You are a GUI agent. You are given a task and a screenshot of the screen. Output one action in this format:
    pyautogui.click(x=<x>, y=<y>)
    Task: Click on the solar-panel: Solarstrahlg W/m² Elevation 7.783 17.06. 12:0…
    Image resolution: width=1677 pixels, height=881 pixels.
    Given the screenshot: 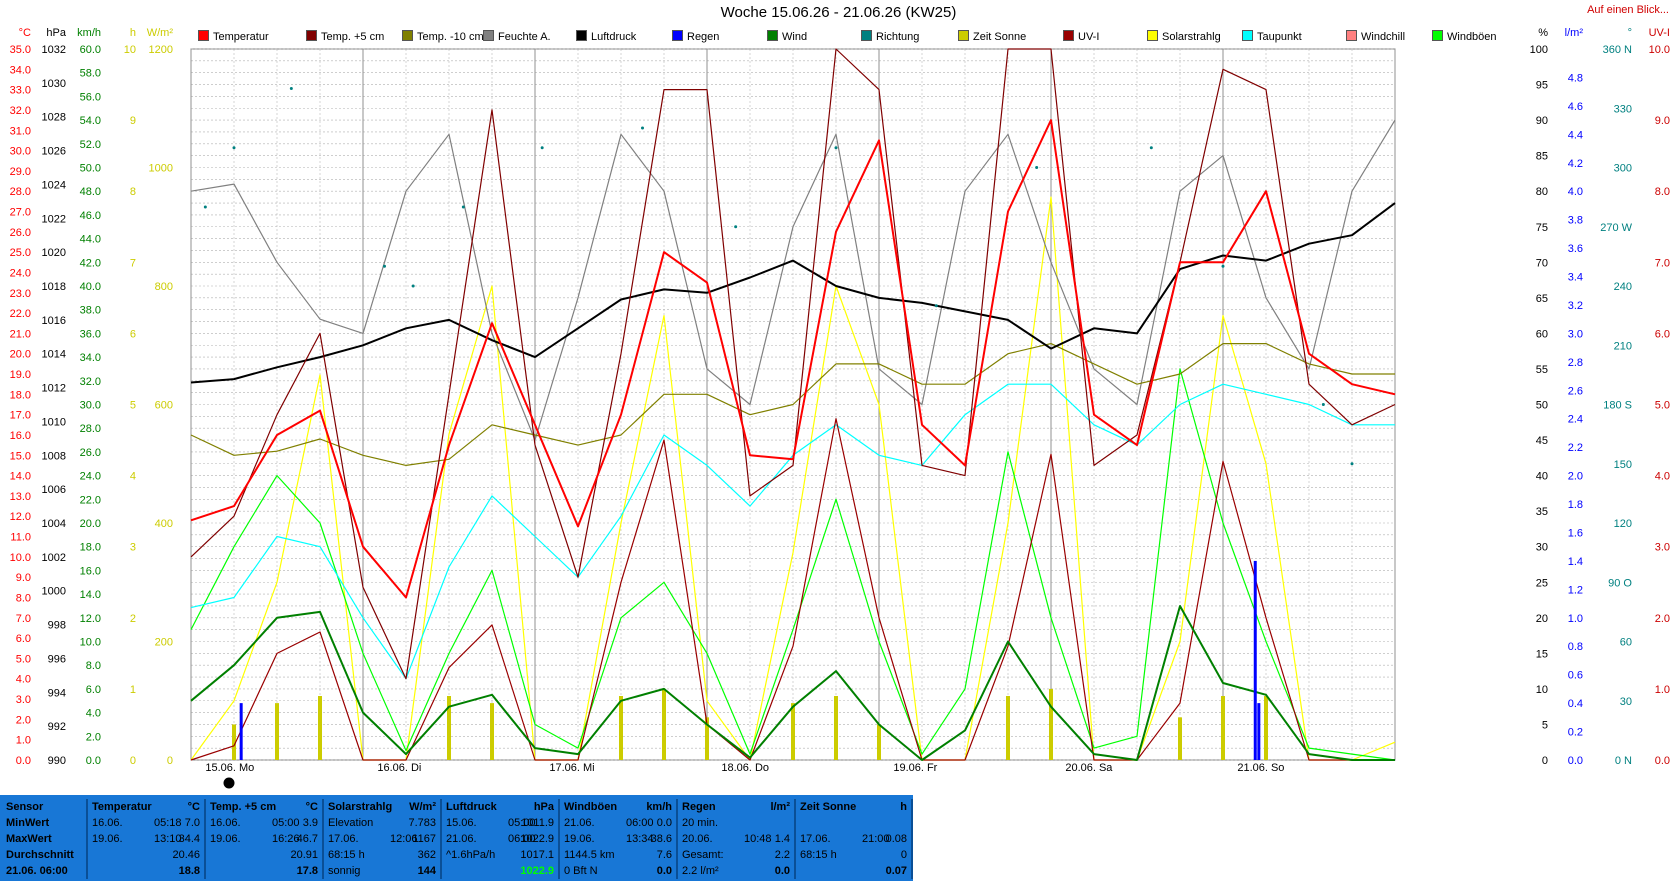 What is the action you would take?
    pyautogui.click(x=383, y=839)
    